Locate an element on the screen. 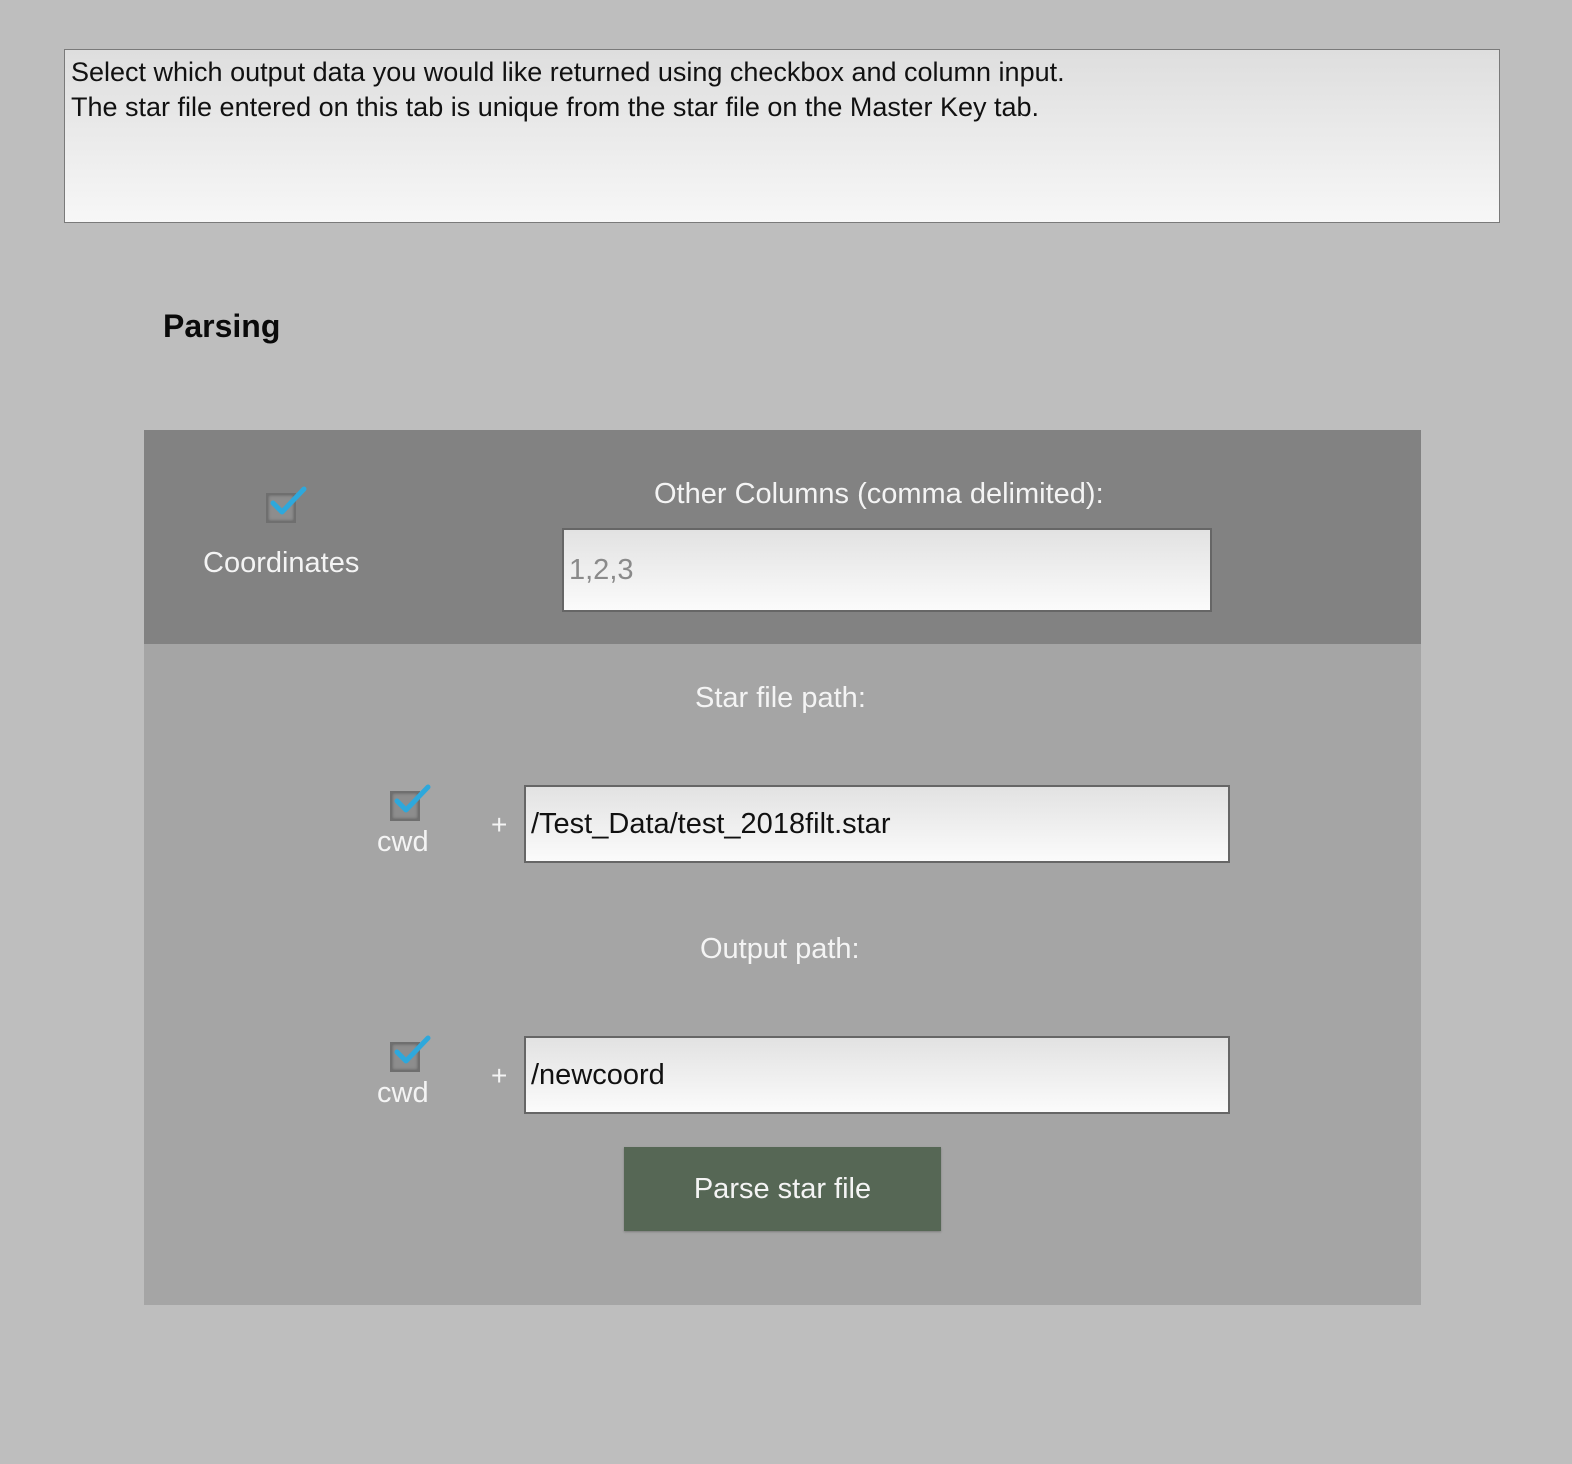 This screenshot has width=1572, height=1464. other-columns-label: Other Columns (comma delimited): is located at coordinates (879, 494).